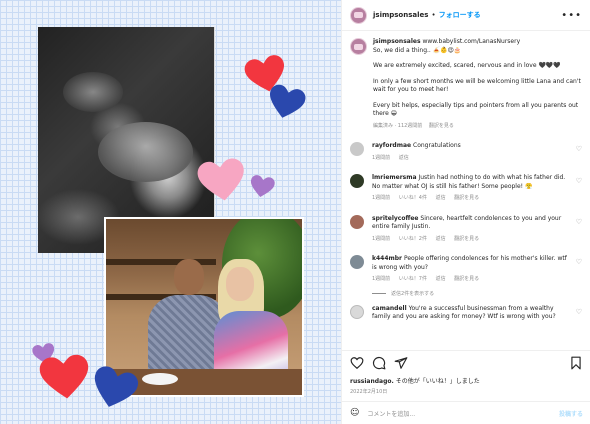  Describe the element at coordinates (65, 378) in the screenshot. I see `red-heart-icon` at that location.